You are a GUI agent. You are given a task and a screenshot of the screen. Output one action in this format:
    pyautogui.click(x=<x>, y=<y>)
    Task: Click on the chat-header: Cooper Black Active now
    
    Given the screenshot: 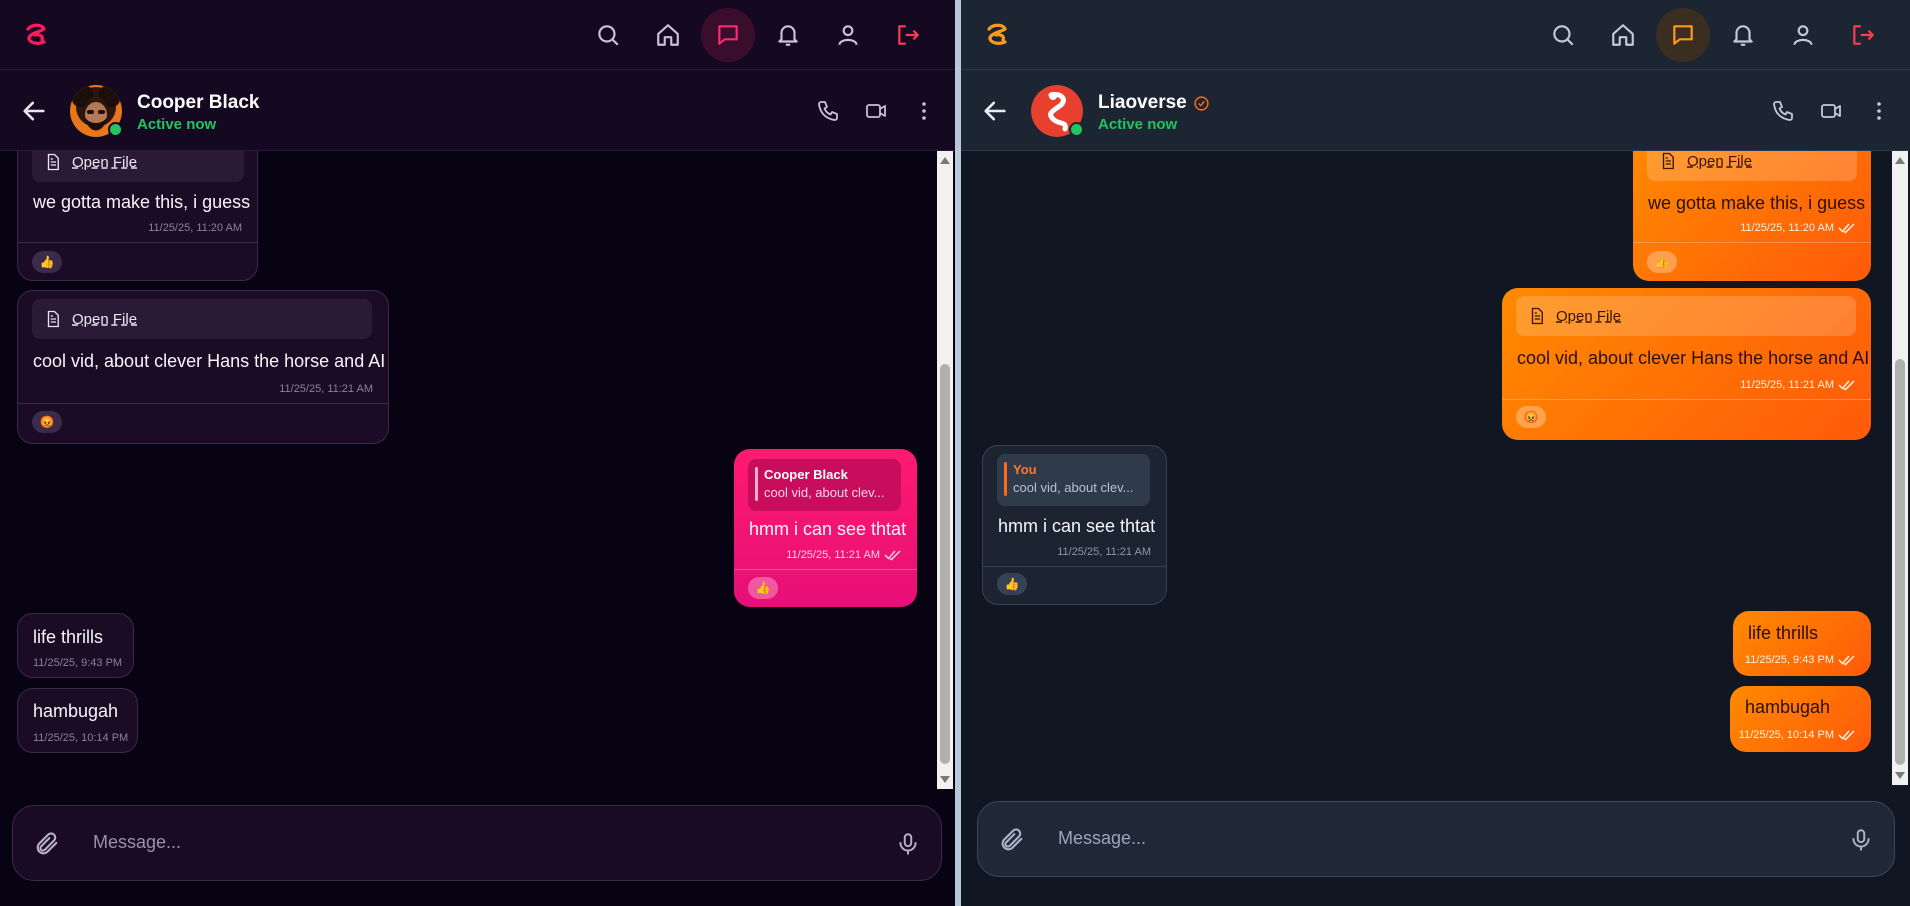 What is the action you would take?
    pyautogui.click(x=477, y=110)
    